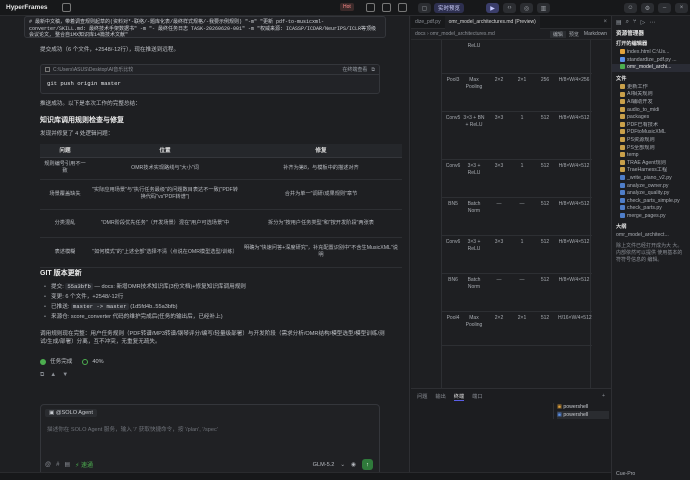 The image size is (690, 480). I want to click on table-cell: H/8×W/4×512, so click(574, 204).